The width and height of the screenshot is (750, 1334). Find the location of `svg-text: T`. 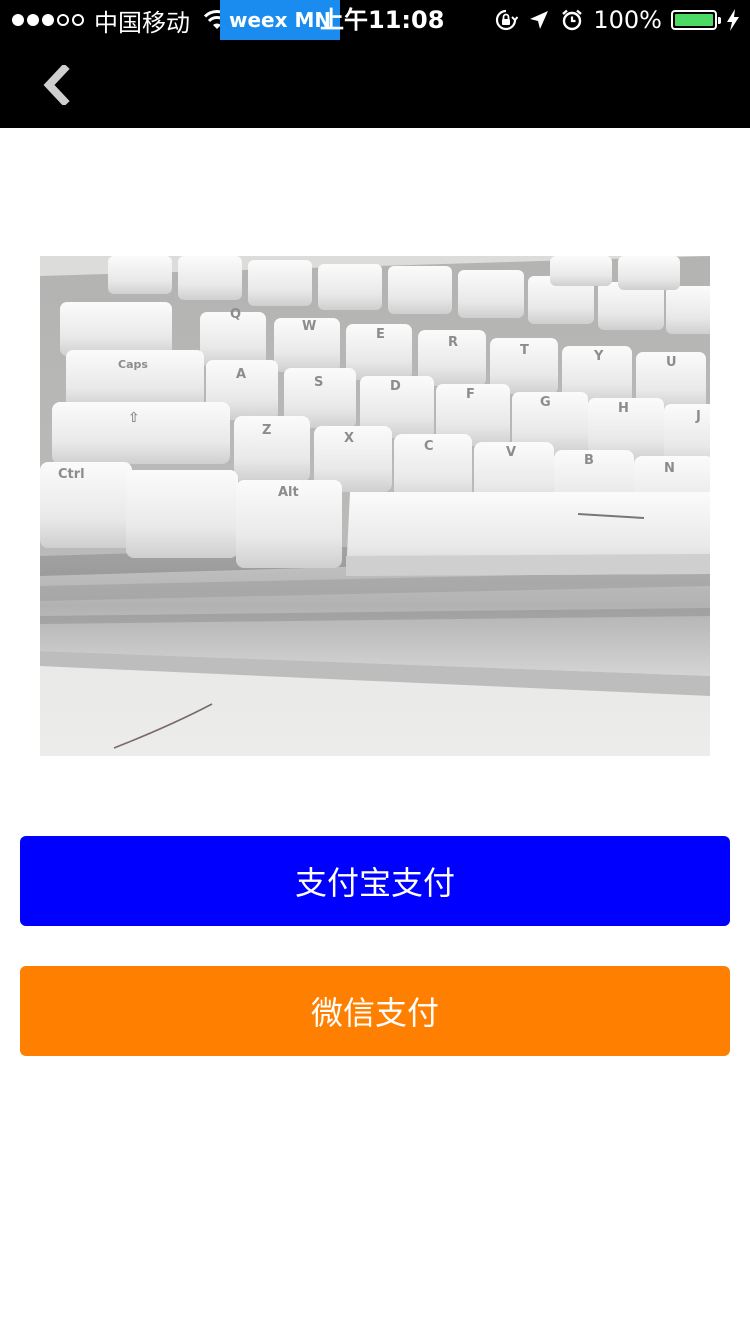

svg-text: T is located at coordinates (524, 350).